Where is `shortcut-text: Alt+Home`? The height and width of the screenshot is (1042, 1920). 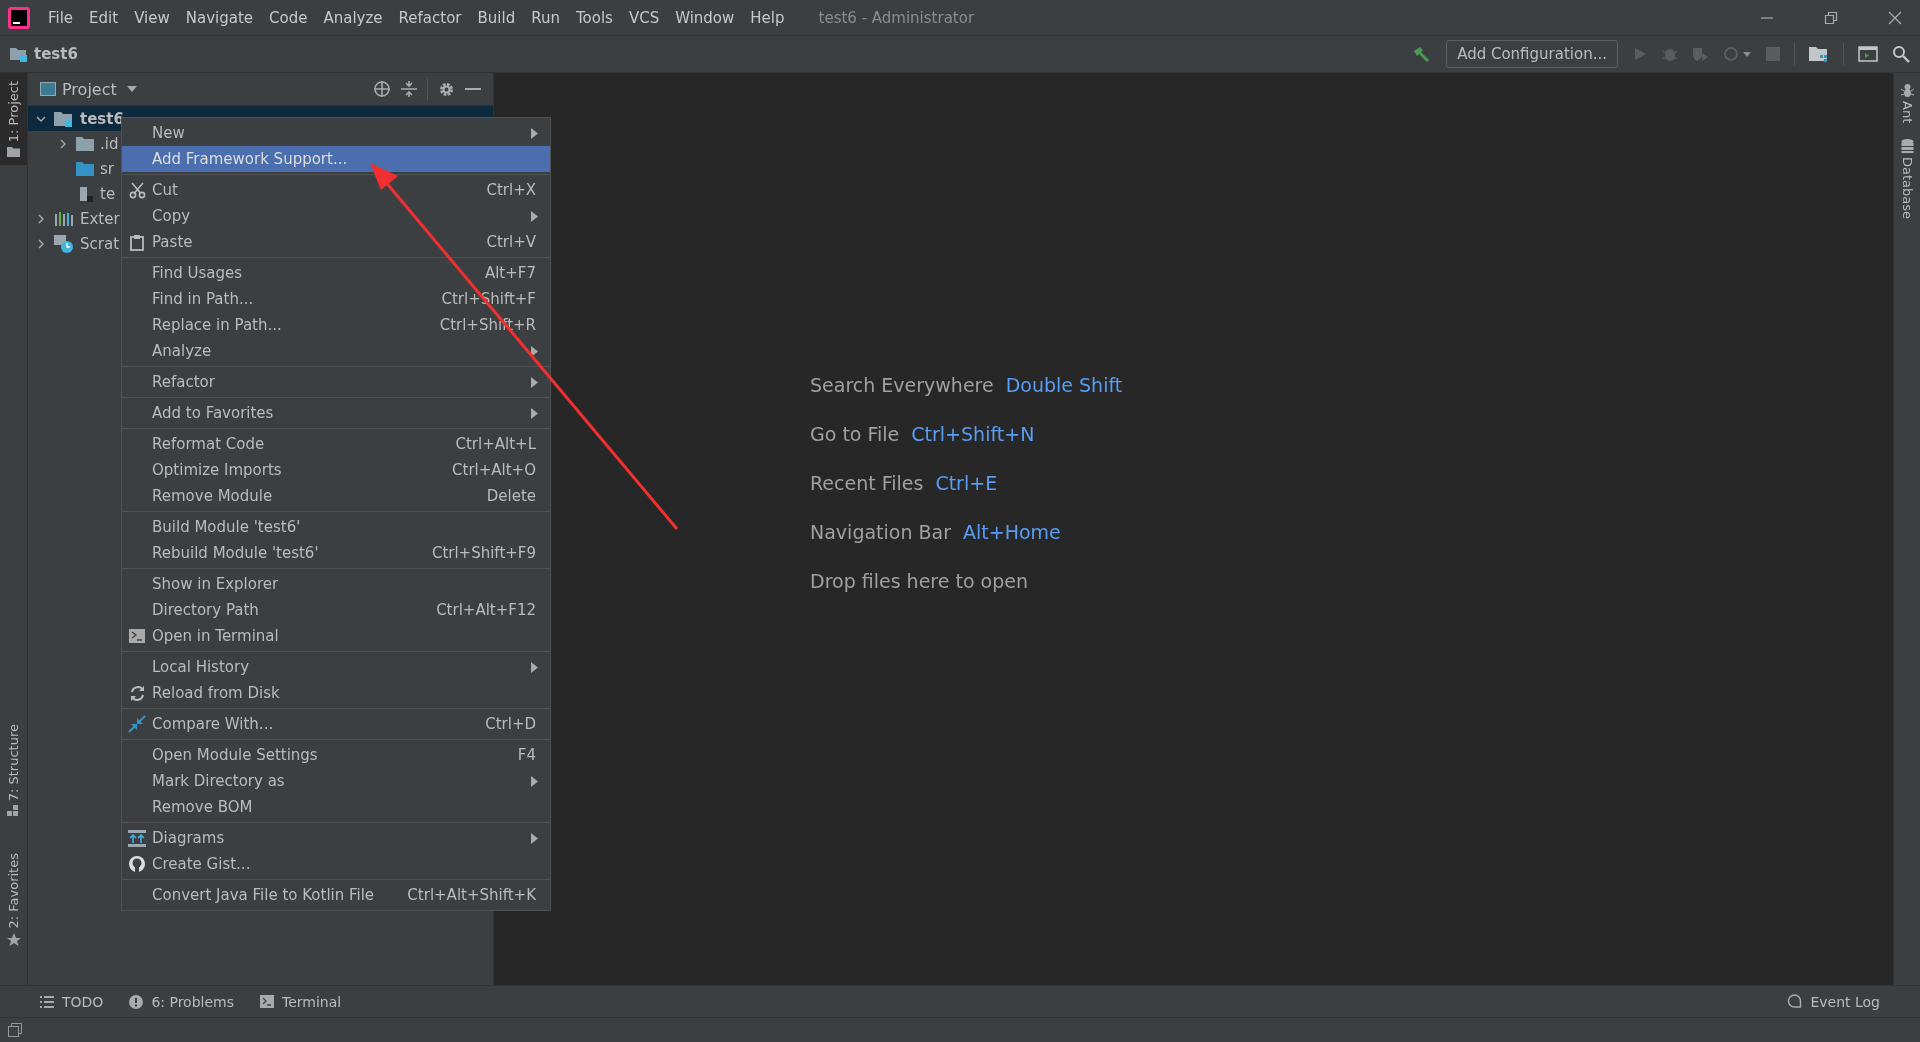 shortcut-text: Alt+Home is located at coordinates (1012, 532).